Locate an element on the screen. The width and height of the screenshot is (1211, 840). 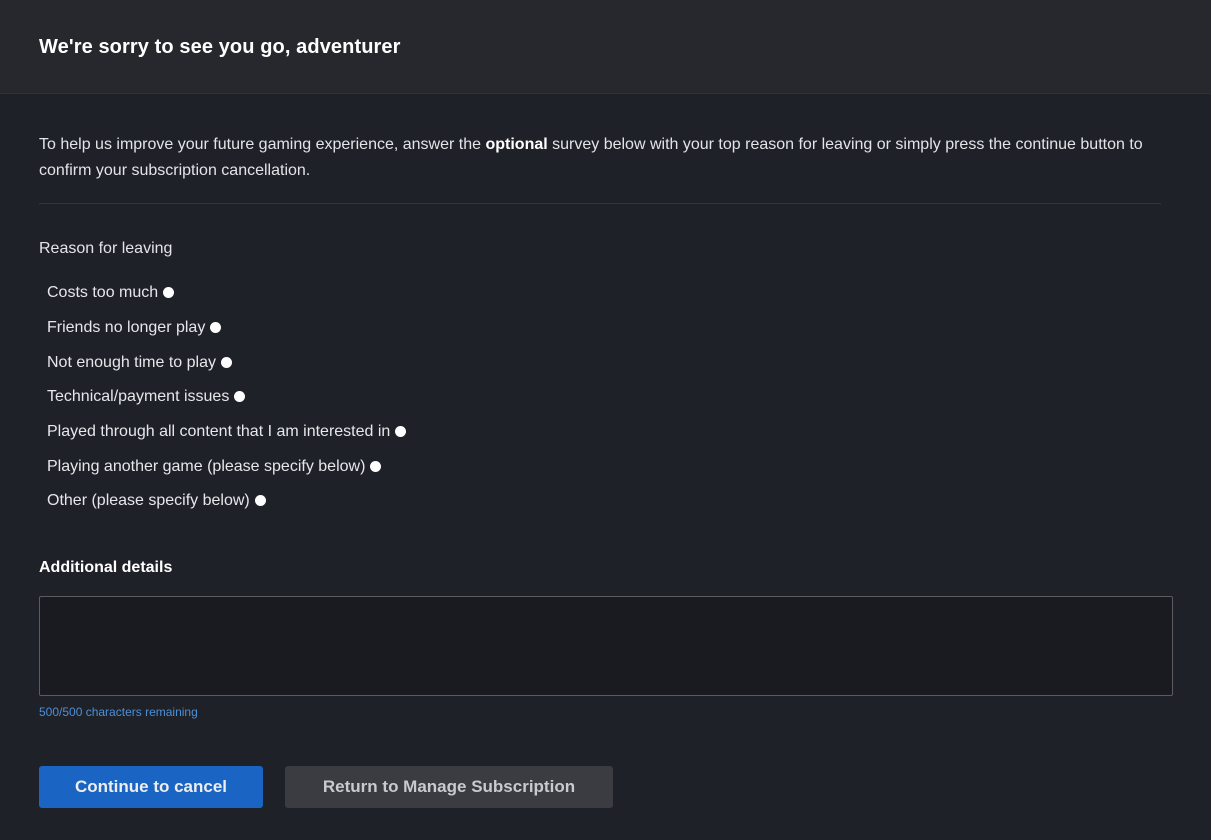
reason-option-label: Friends no longer play is located at coordinates (126, 328).